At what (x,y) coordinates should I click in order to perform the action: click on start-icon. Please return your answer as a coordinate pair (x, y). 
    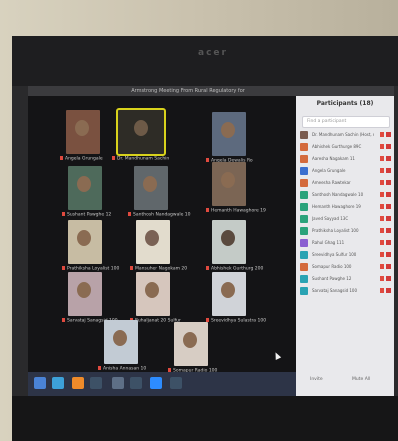
    Looking at the image, I should click on (40, 383).